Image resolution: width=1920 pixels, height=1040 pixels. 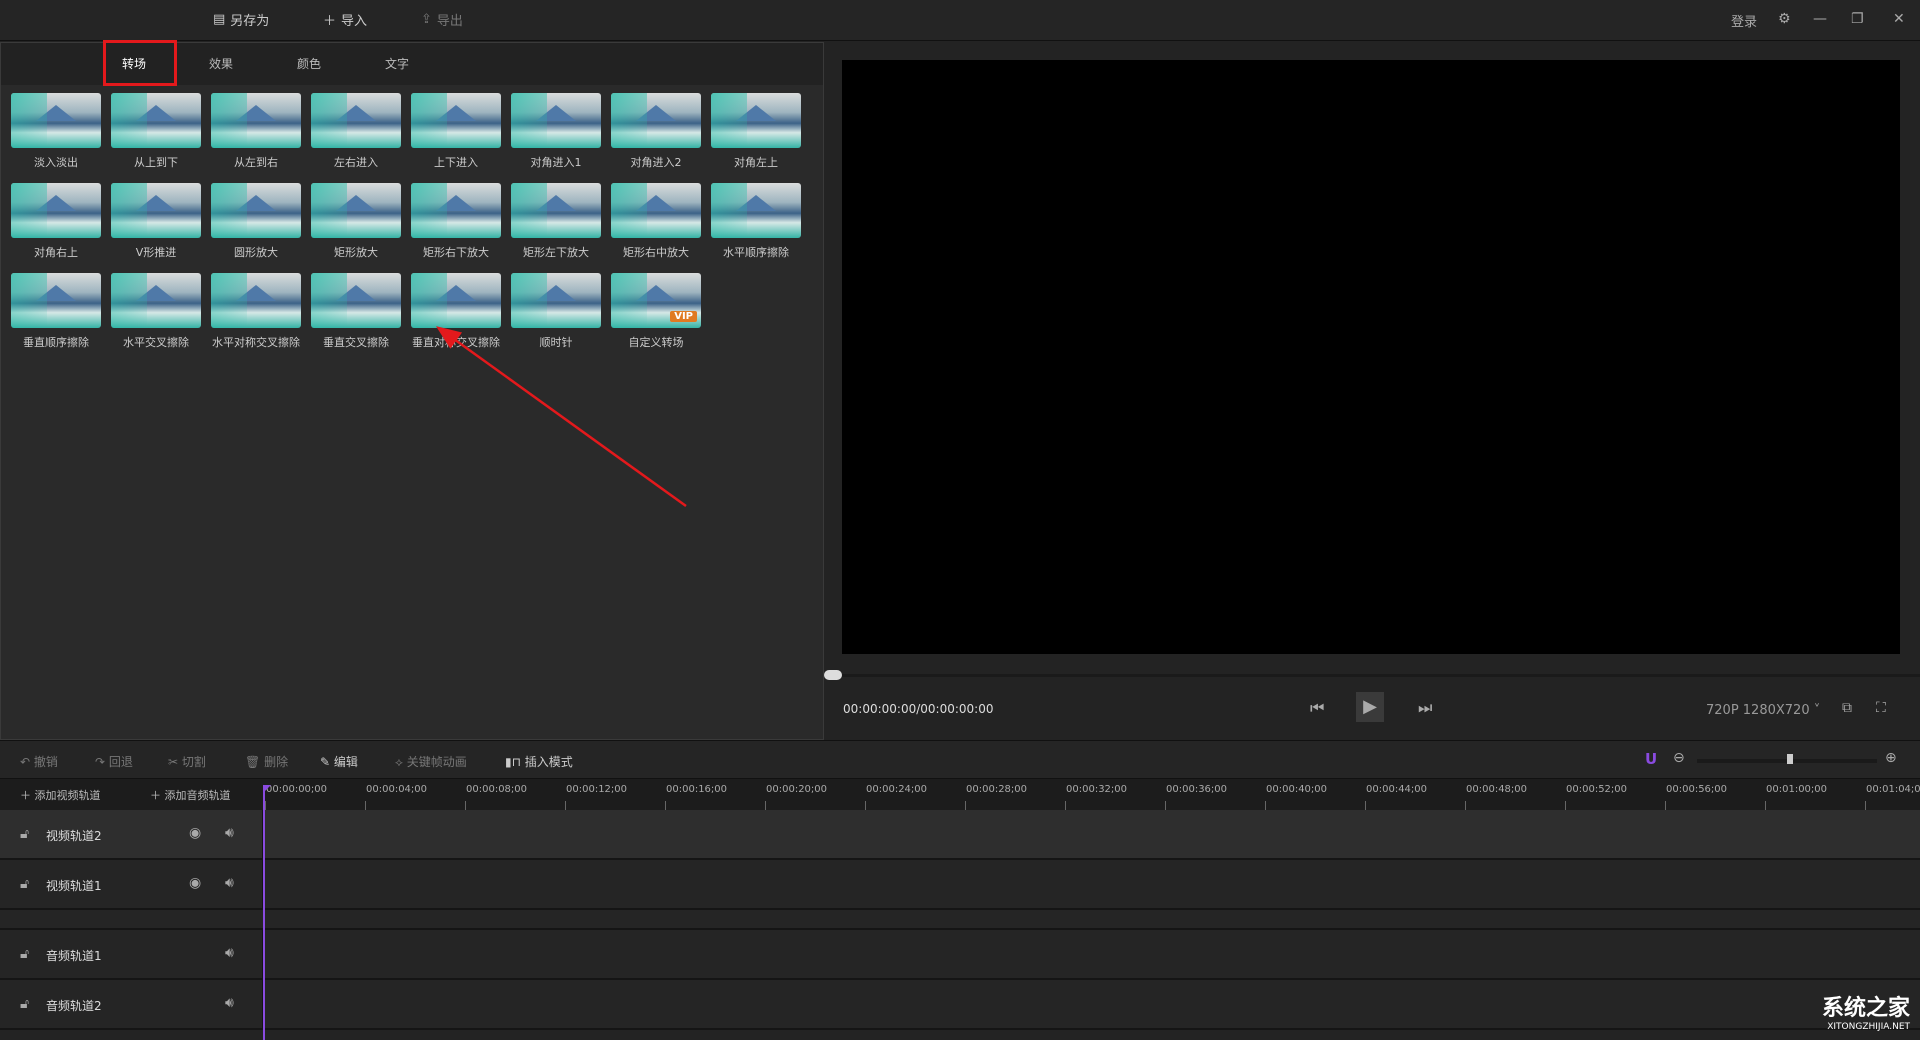 I want to click on vip-badge: VIP, so click(x=683, y=316).